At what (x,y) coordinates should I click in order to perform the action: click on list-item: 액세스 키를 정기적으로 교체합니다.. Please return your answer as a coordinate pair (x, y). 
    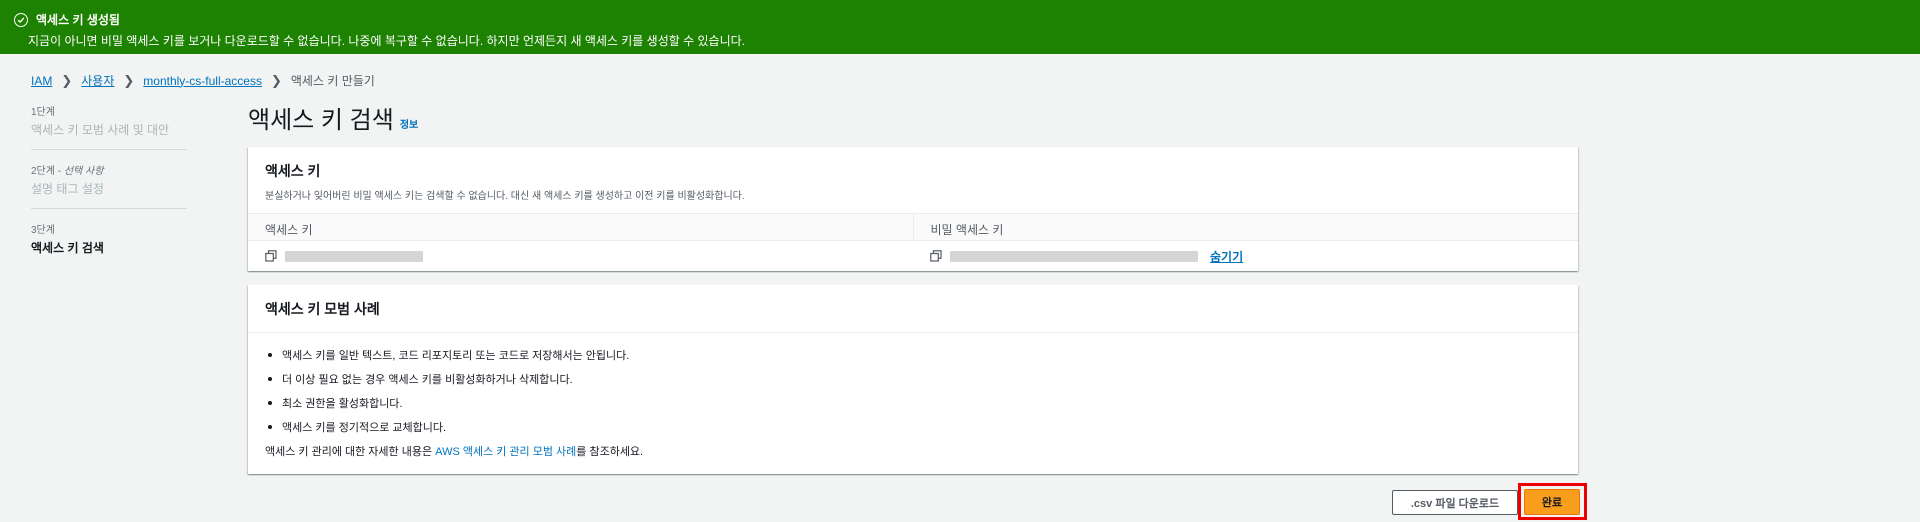
    Looking at the image, I should click on (913, 427).